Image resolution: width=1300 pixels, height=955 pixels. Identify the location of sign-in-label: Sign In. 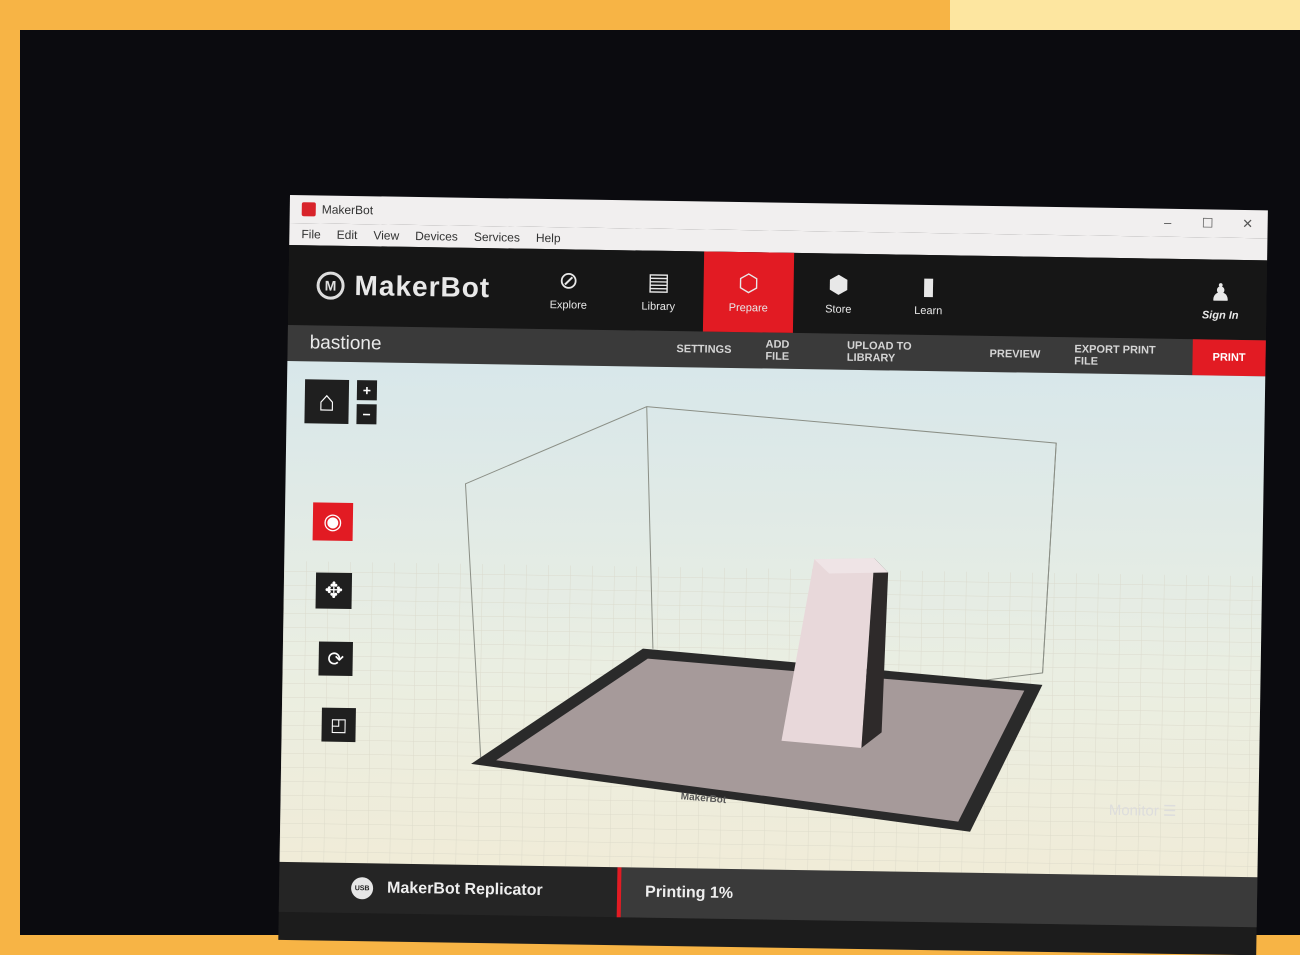
(1220, 315).